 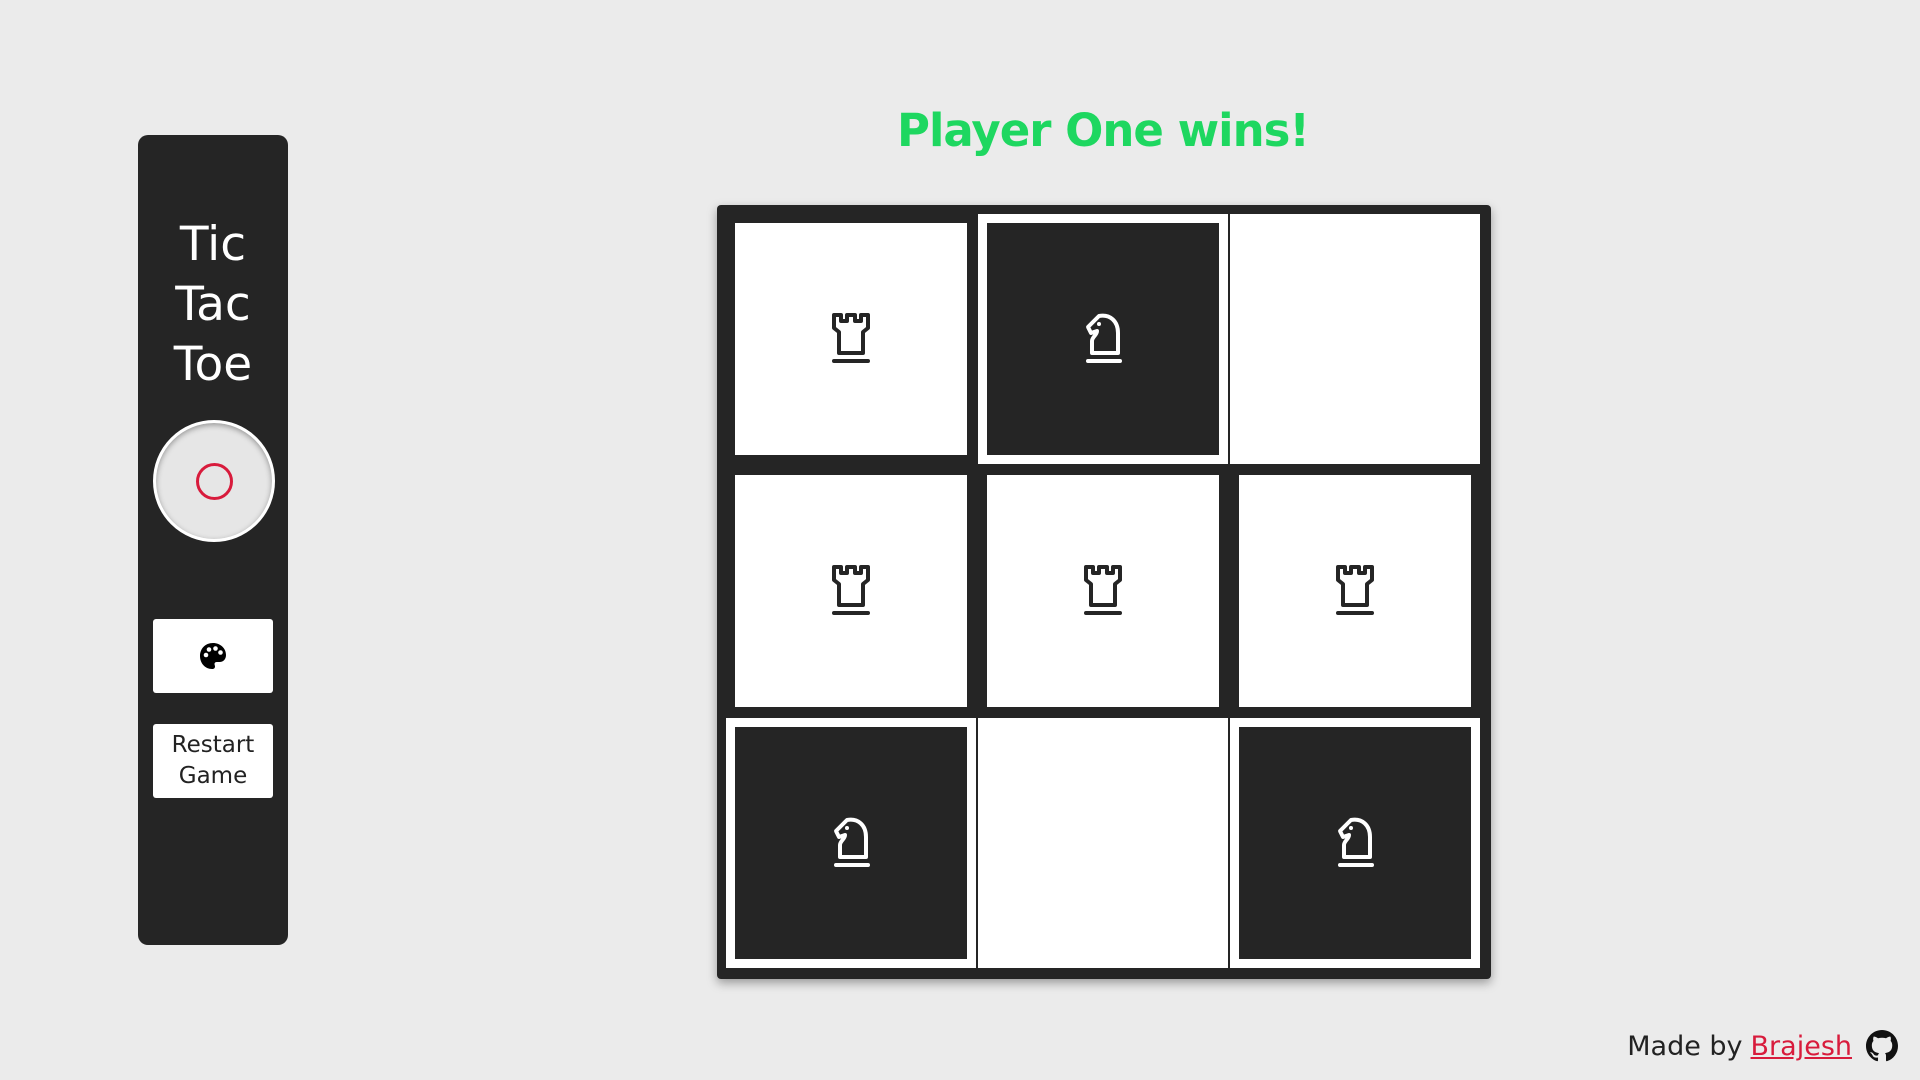 What do you see at coordinates (213, 776) in the screenshot?
I see `restart-label-line-2: Game` at bounding box center [213, 776].